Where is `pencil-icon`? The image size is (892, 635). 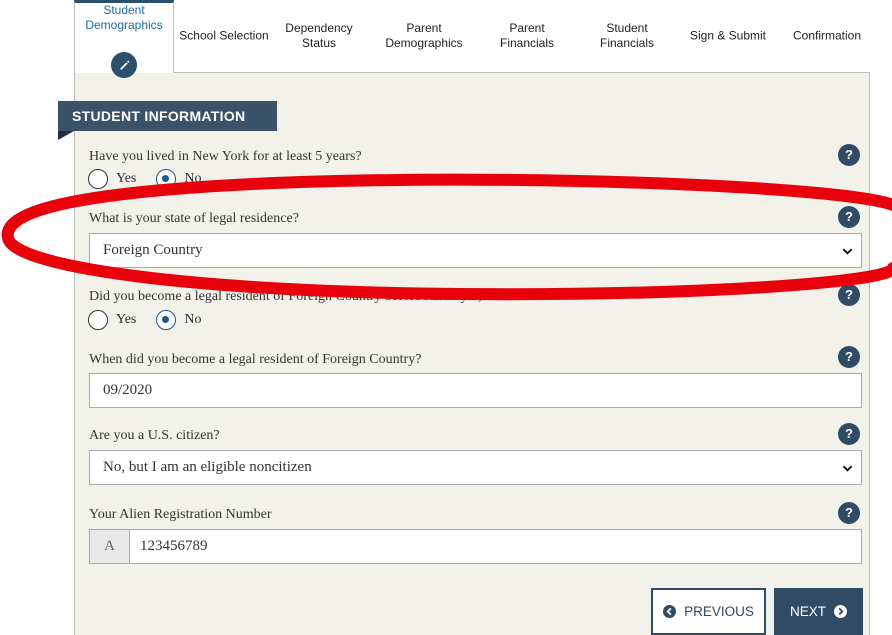 pencil-icon is located at coordinates (124, 65).